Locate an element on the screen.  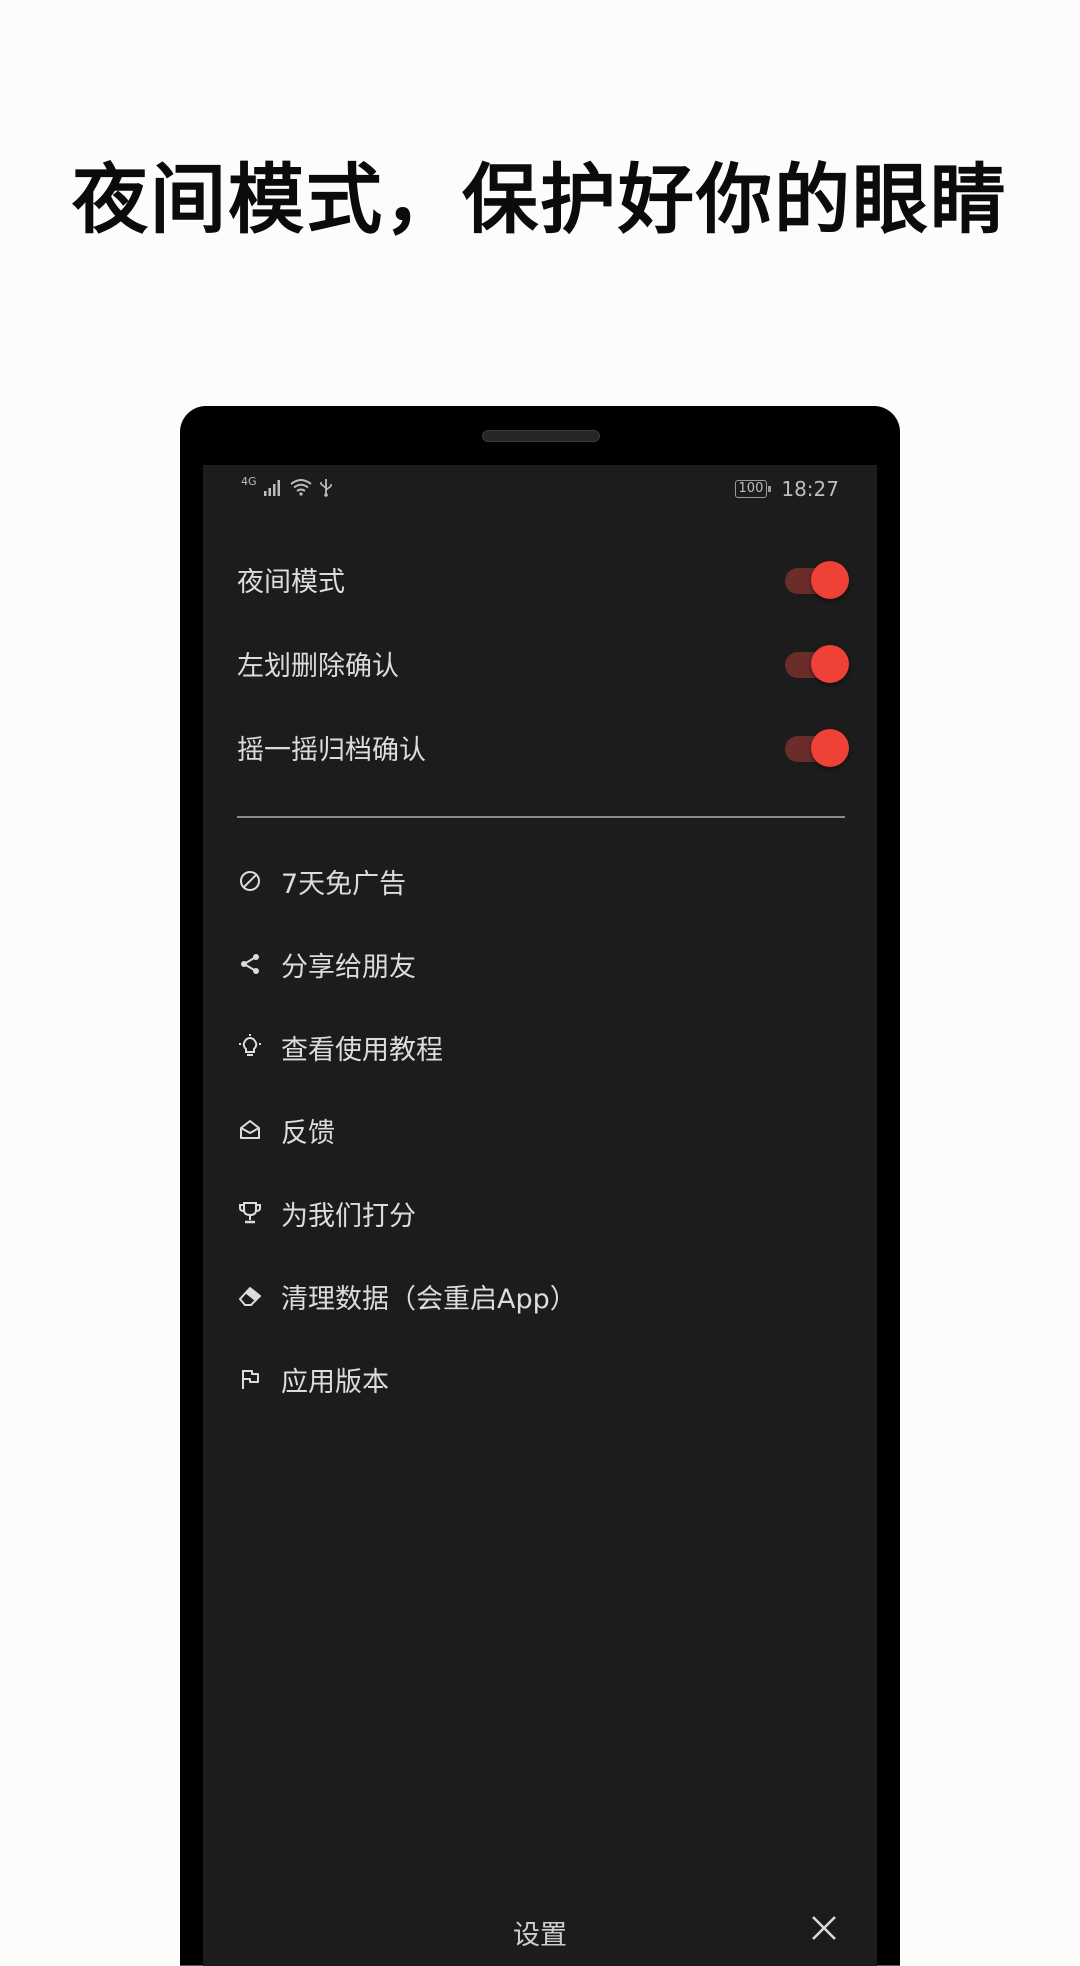
menu-item-rate: 为我们打分 is located at coordinates (541, 1213).